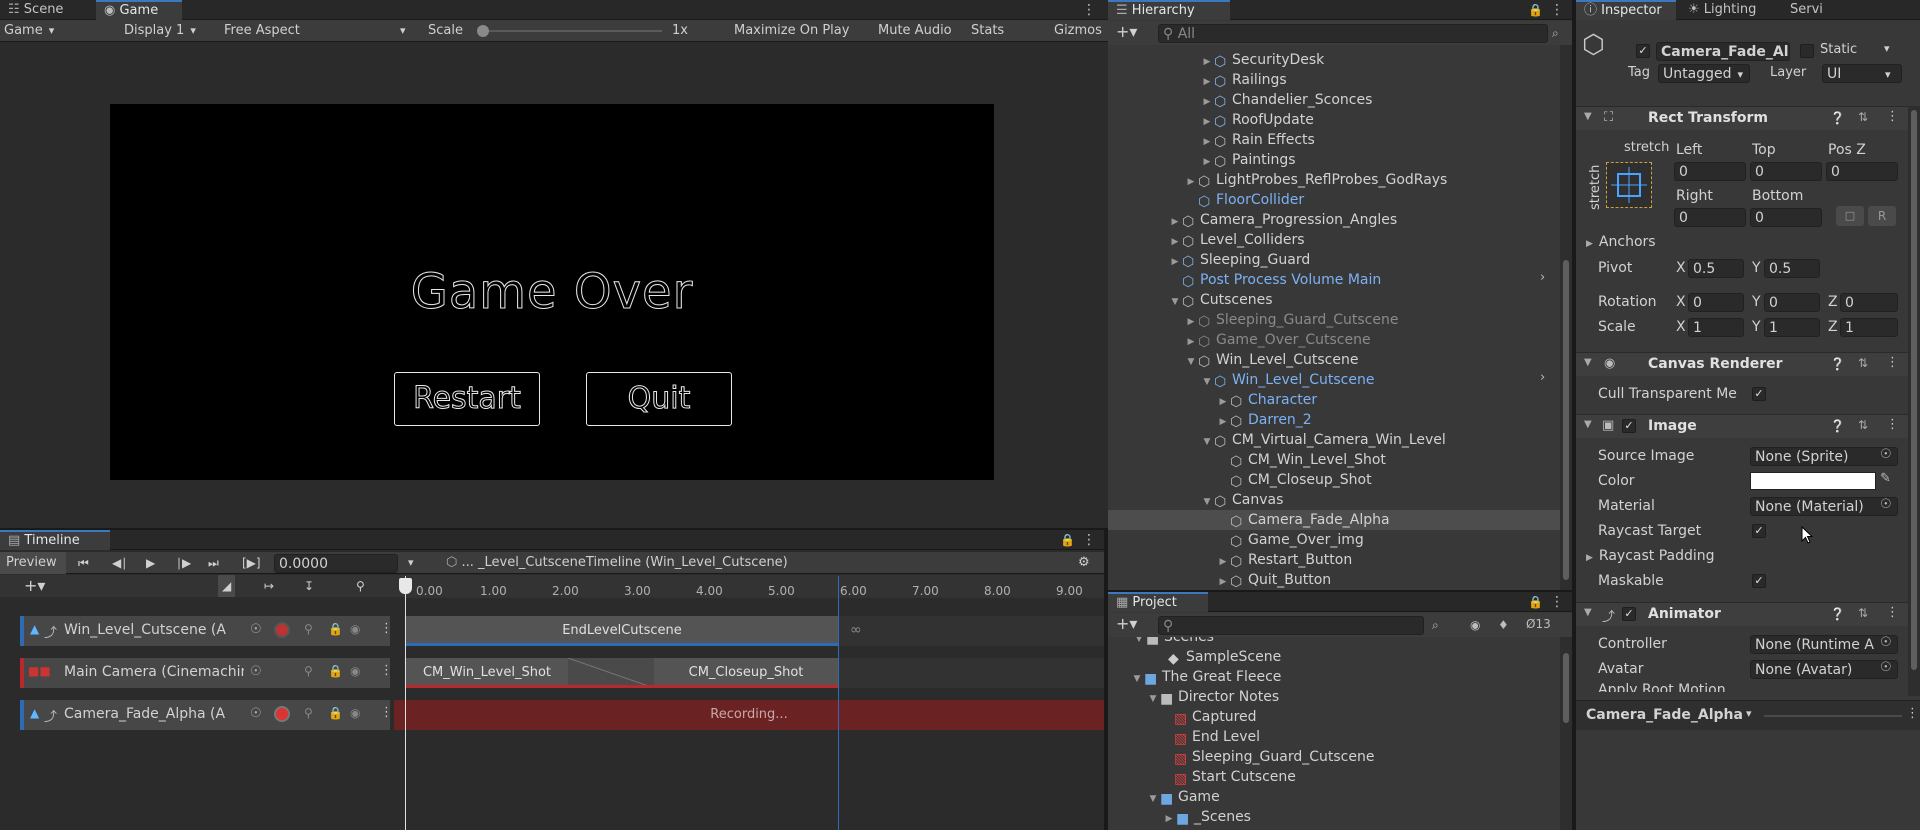 Image resolution: width=1920 pixels, height=830 pixels. What do you see at coordinates (1862, 73) in the screenshot?
I see `layer-dropdown: UI` at bounding box center [1862, 73].